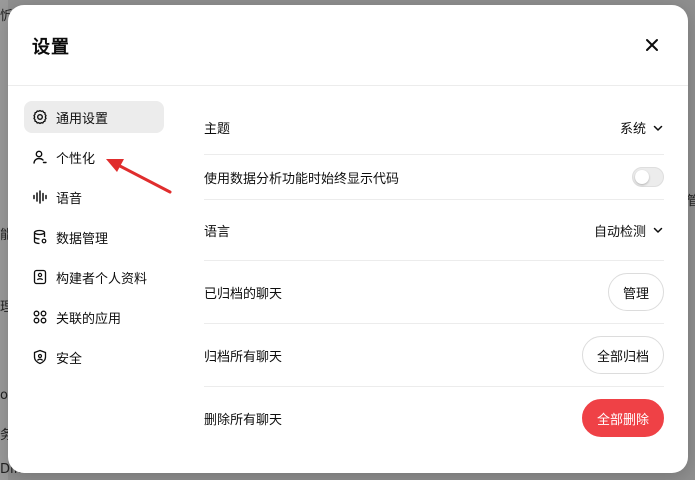  What do you see at coordinates (622, 355) in the screenshot?
I see `archive-all-button: 全部归档` at bounding box center [622, 355].